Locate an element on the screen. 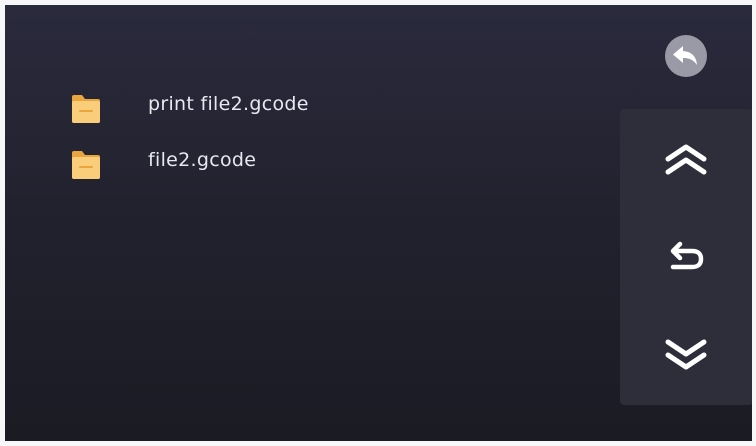 This screenshot has width=756, height=446. back-arrow-icon is located at coordinates (686, 56).